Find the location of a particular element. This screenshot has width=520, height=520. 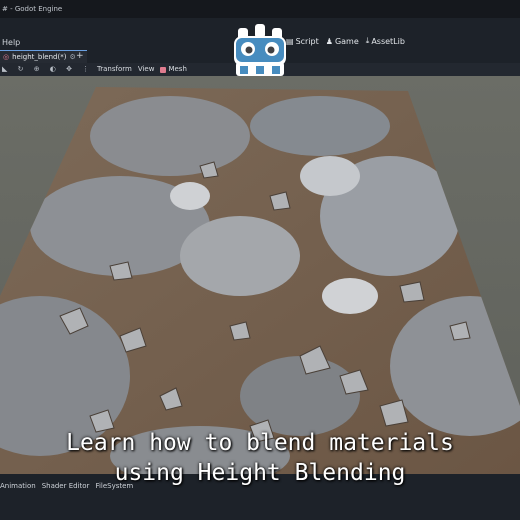

mesh-icon is located at coordinates (163, 69).